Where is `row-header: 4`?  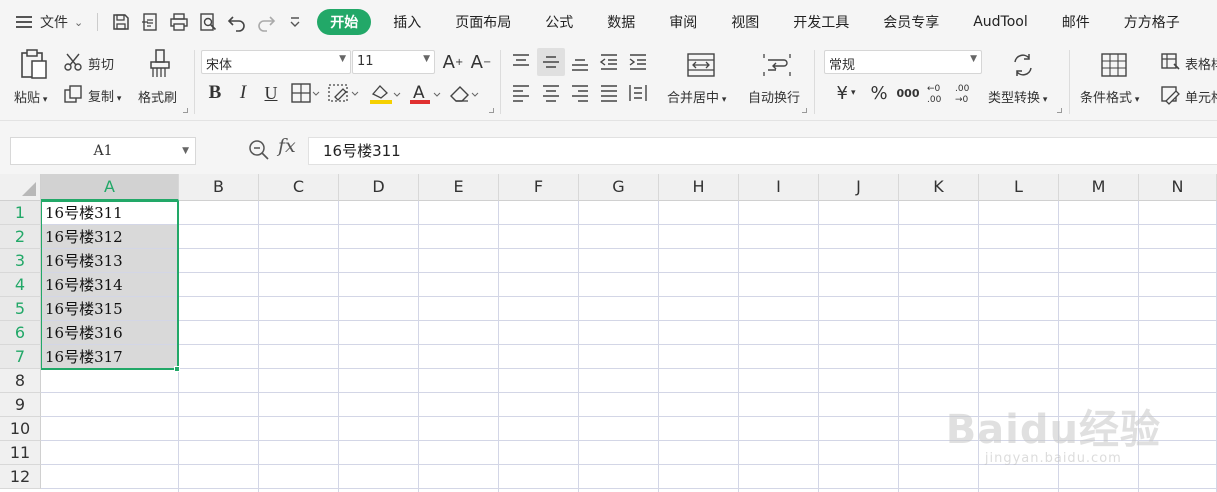
row-header: 4 is located at coordinates (20, 285).